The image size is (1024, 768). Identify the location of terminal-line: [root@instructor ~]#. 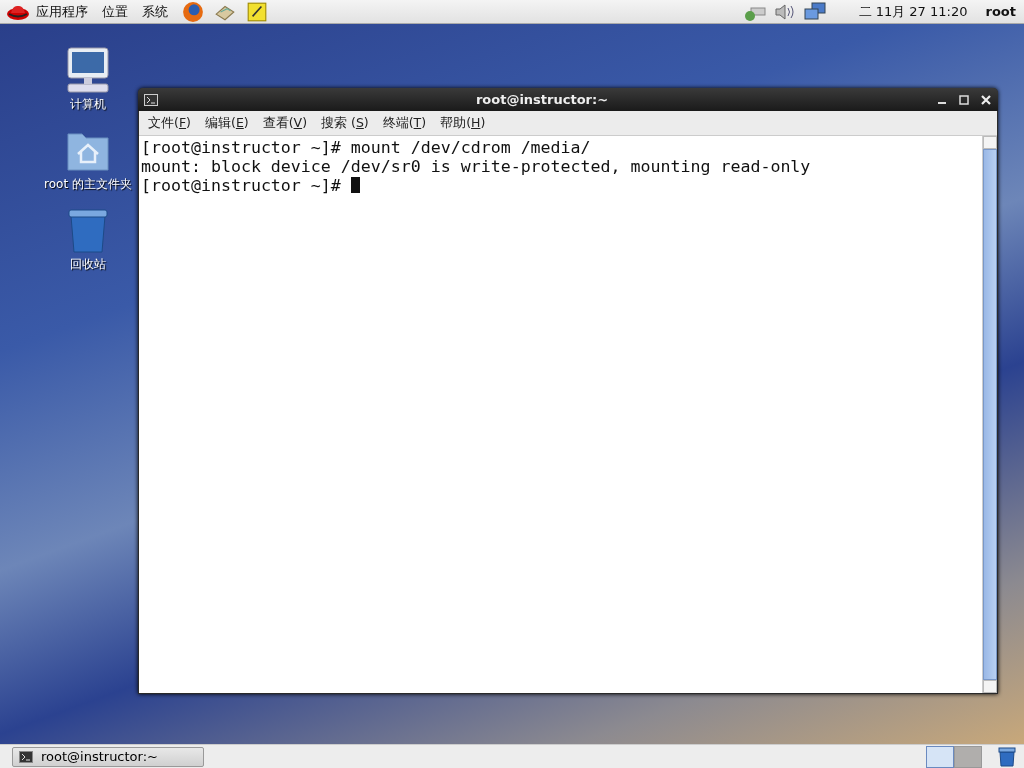
(250, 185).